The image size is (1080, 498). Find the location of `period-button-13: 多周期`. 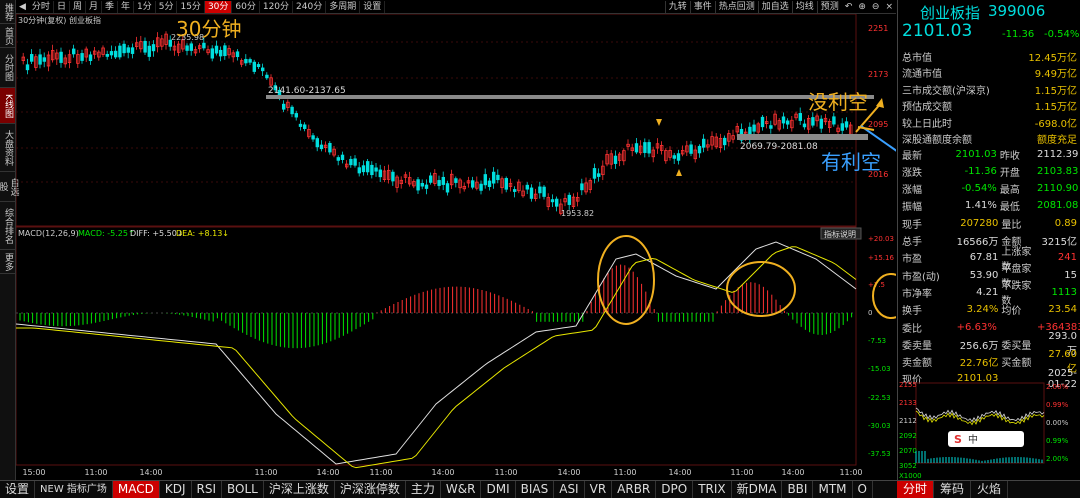

period-button-13: 多周期 is located at coordinates (343, 6).